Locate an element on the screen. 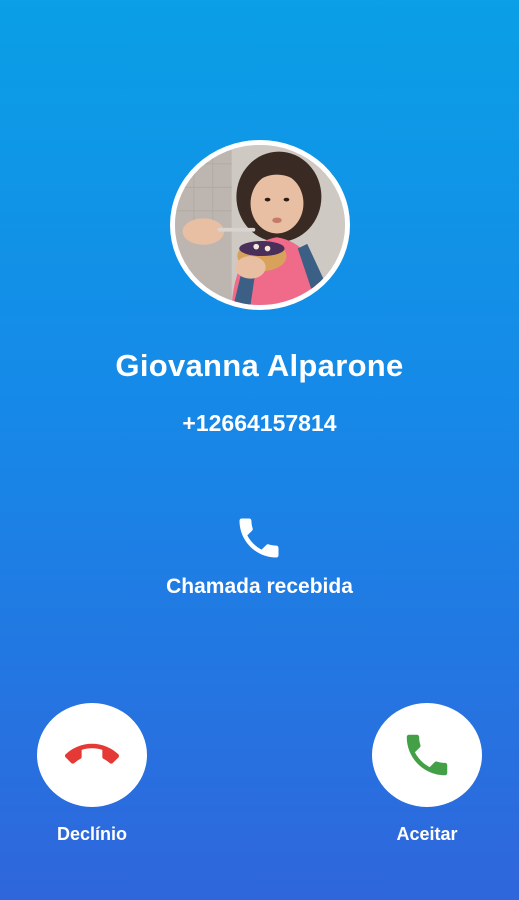 This screenshot has height=900, width=519. phone-hangup-icon is located at coordinates (92, 753).